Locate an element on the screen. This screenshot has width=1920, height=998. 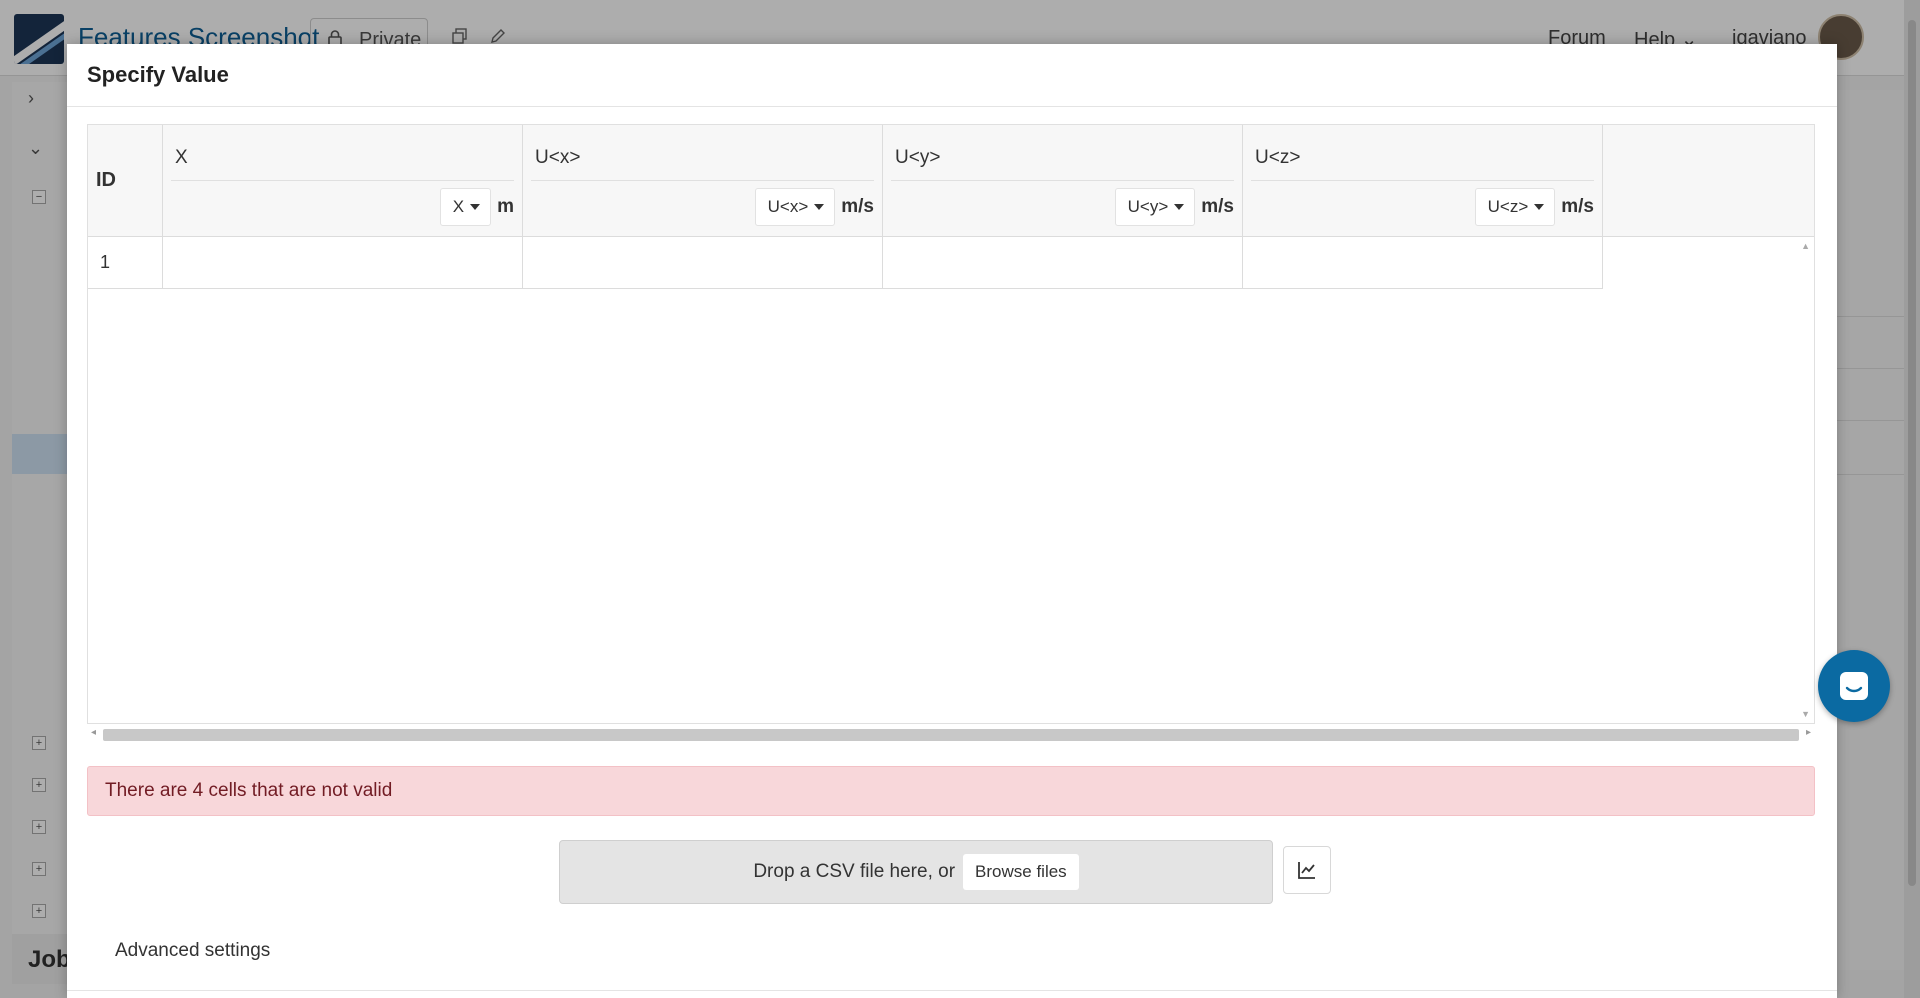
quantity-select: U<y> is located at coordinates (1155, 207).